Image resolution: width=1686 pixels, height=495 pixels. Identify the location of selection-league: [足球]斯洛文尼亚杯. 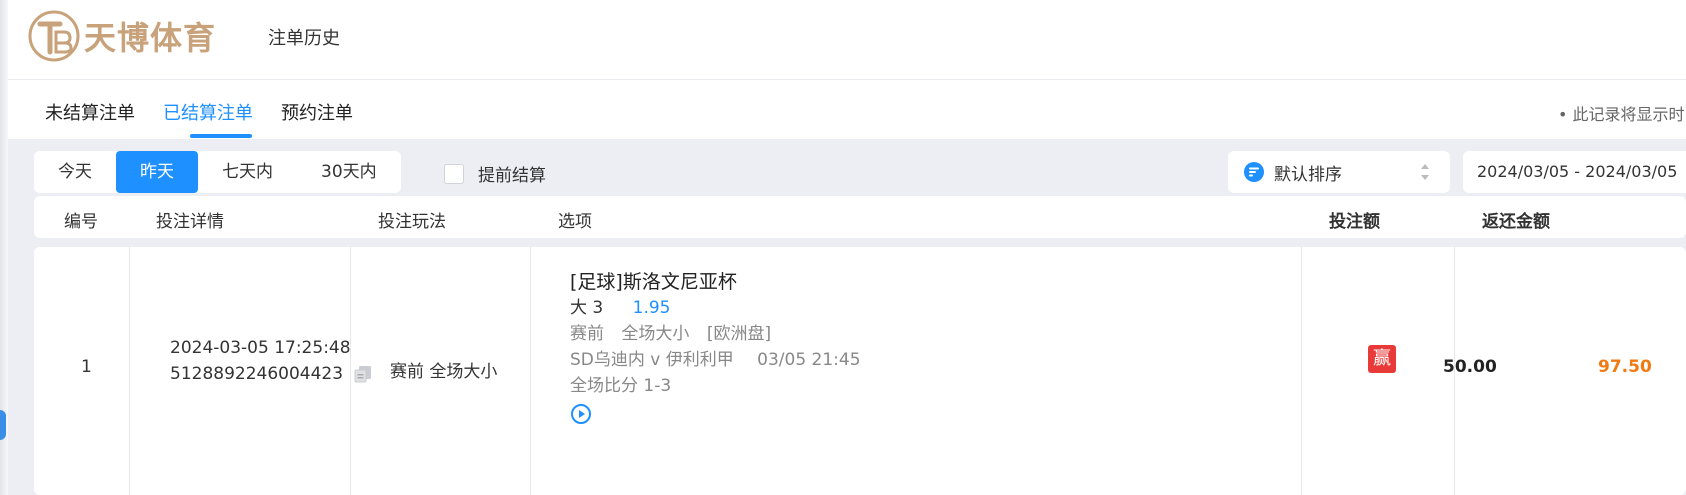
(653, 282).